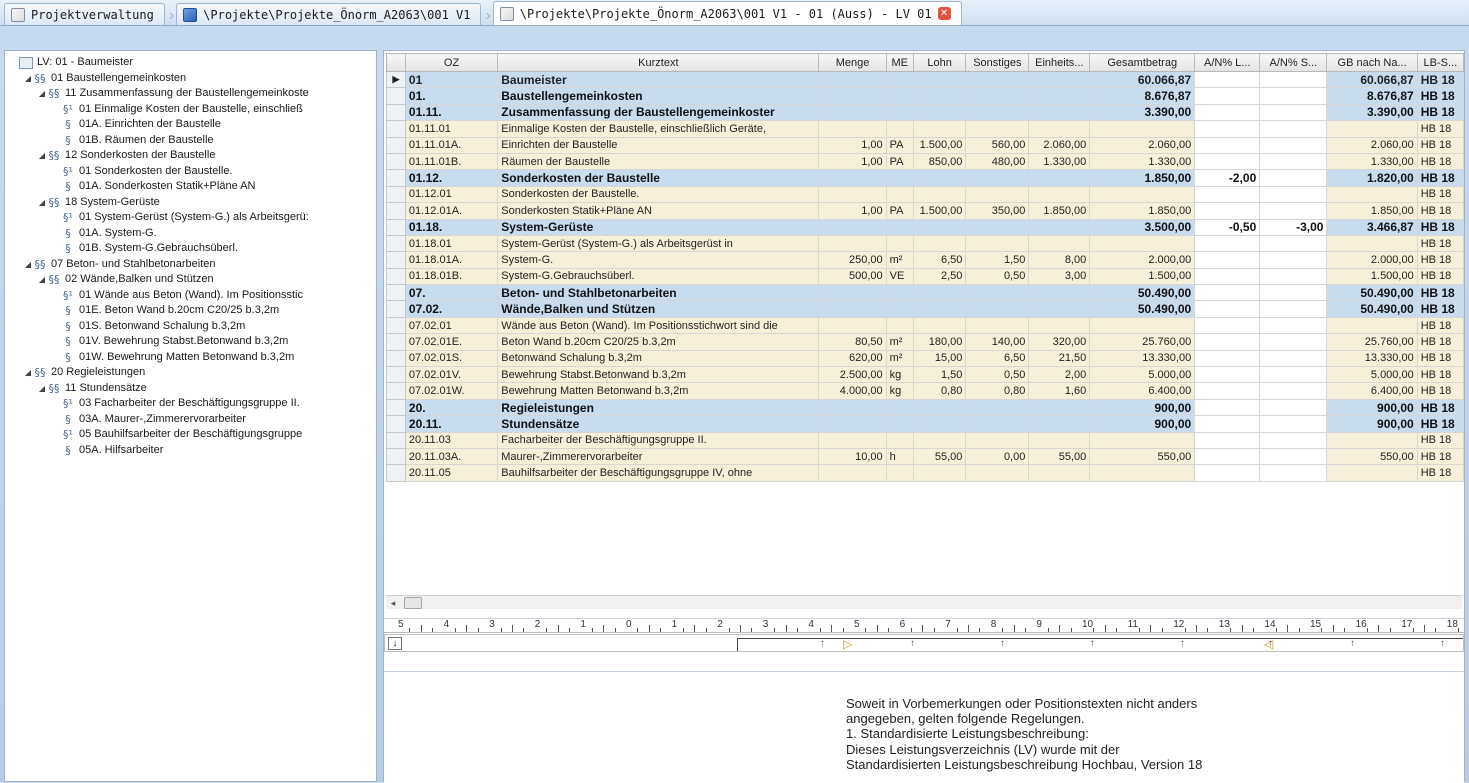 This screenshot has height=783, width=1469. What do you see at coordinates (451, 145) in the screenshot?
I see `cell-oz: 01.11.01A.` at bounding box center [451, 145].